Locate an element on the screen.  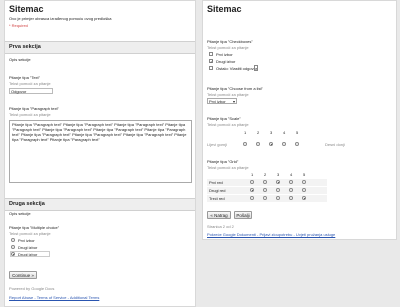
checkbox-label: Prvi izbor is located at coordinates (224, 54).